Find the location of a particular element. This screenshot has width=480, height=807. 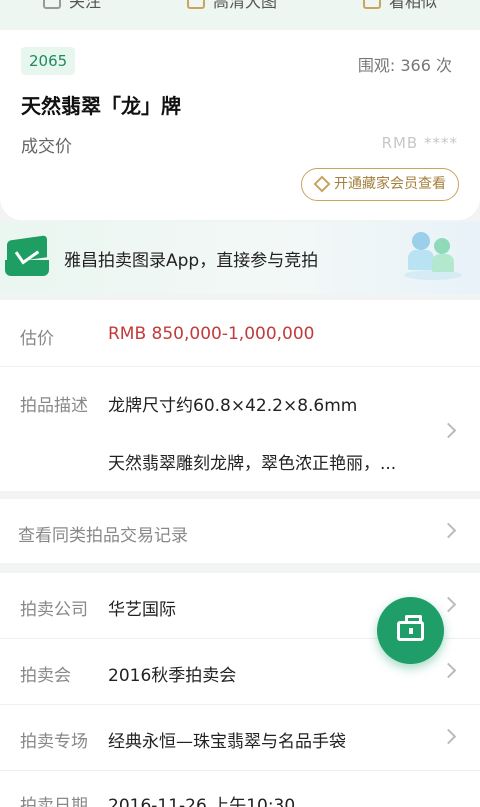

open-membership-button: 开通藏家会员查看 is located at coordinates (380, 184).